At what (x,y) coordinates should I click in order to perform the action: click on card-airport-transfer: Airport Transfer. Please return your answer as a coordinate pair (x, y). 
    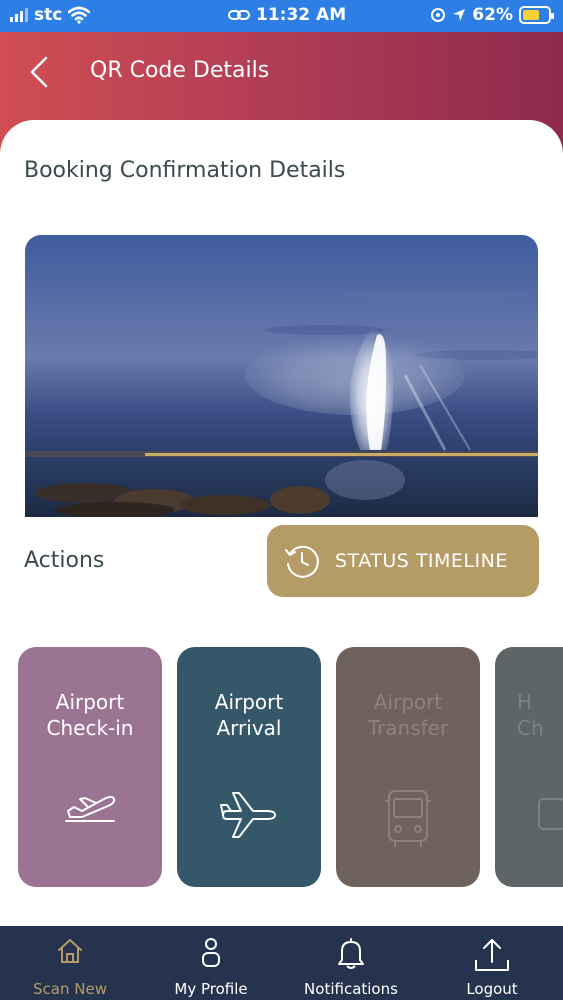
    Looking at the image, I should click on (408, 767).